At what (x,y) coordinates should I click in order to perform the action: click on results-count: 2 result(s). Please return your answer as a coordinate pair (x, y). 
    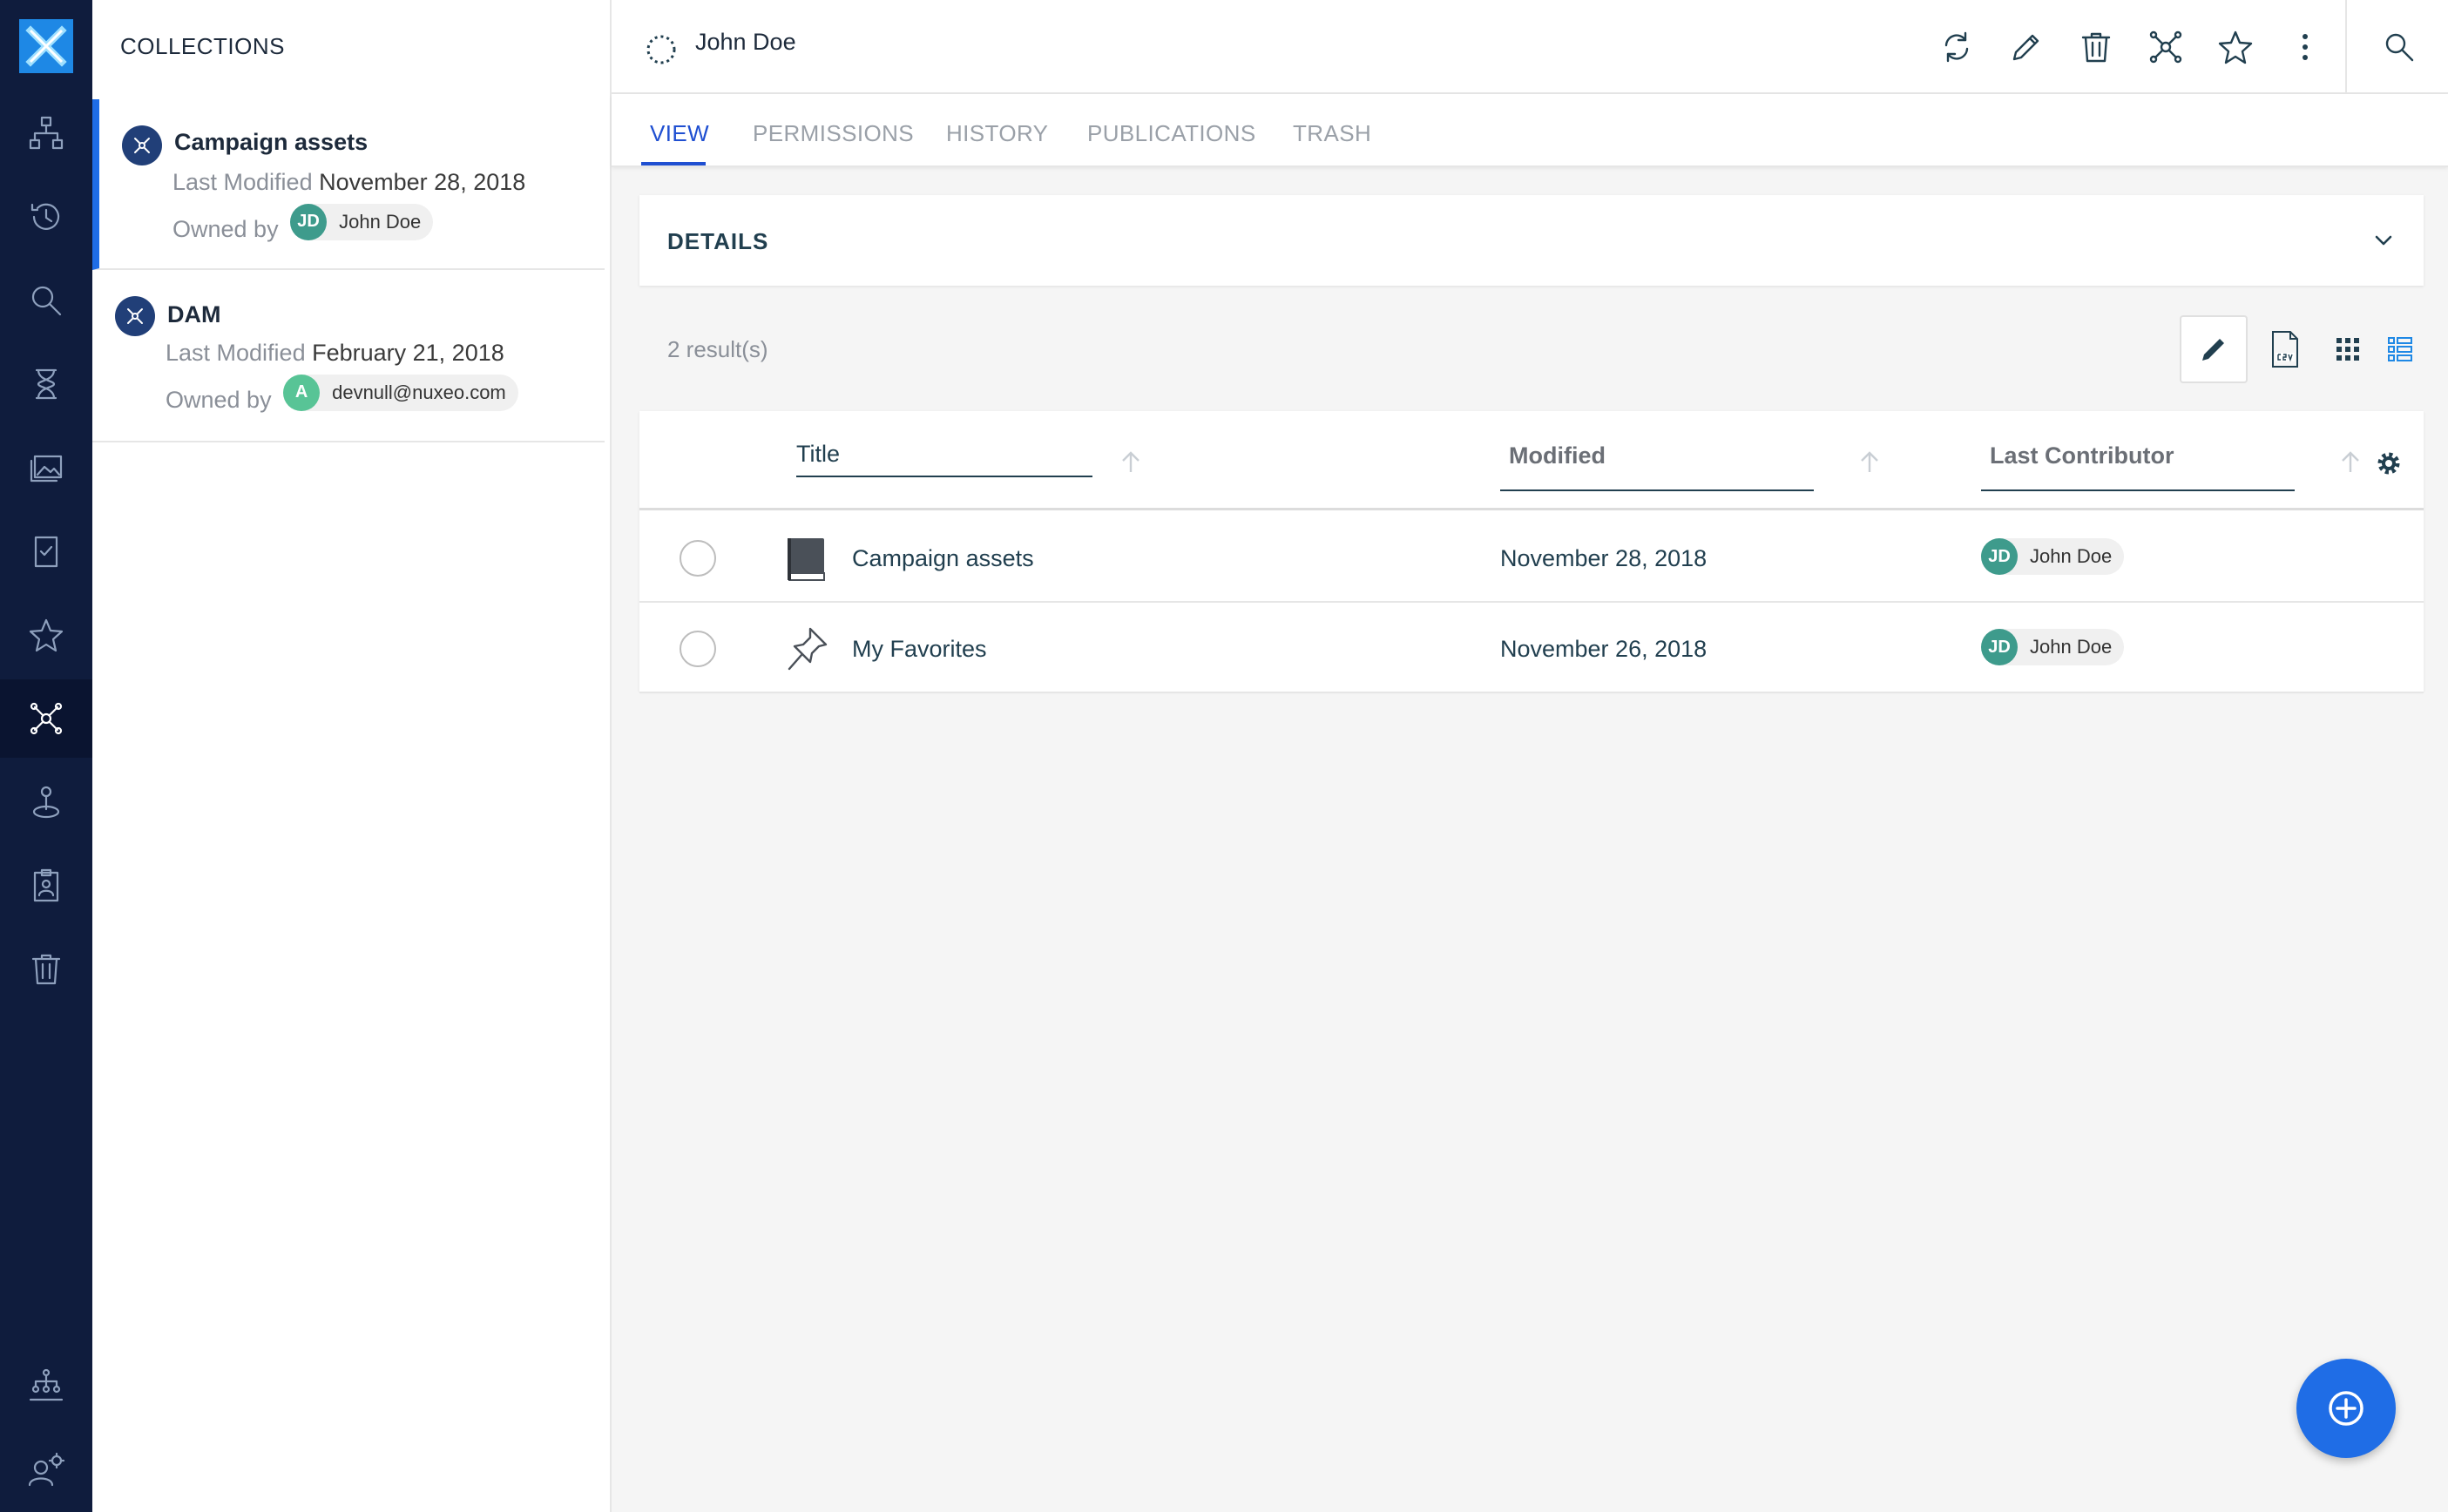
    Looking at the image, I should click on (717, 349).